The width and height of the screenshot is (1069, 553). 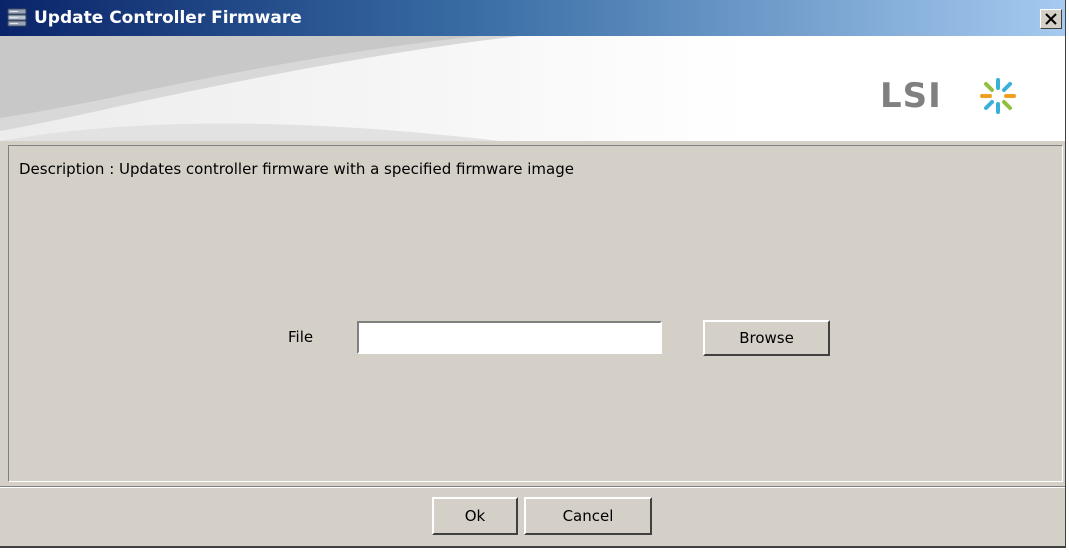 What do you see at coordinates (998, 98) in the screenshot?
I see `lsi-starburst-icon` at bounding box center [998, 98].